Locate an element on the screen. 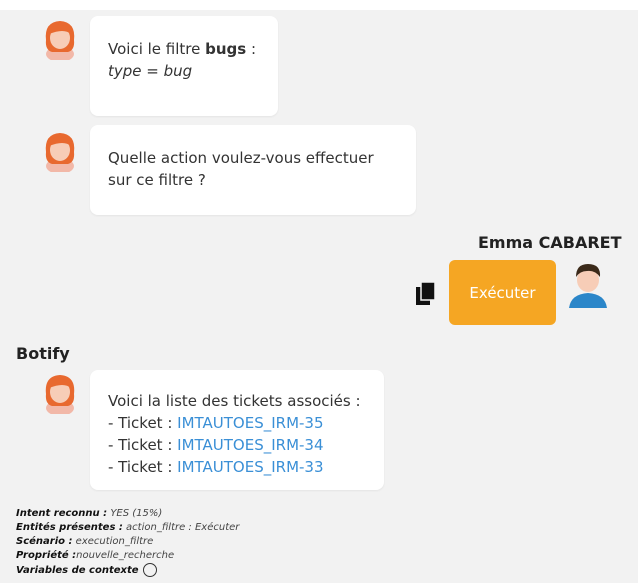 This screenshot has height=583, width=638. message-filter-bugs: Voici le filtre bugs : type = bug is located at coordinates (184, 66).